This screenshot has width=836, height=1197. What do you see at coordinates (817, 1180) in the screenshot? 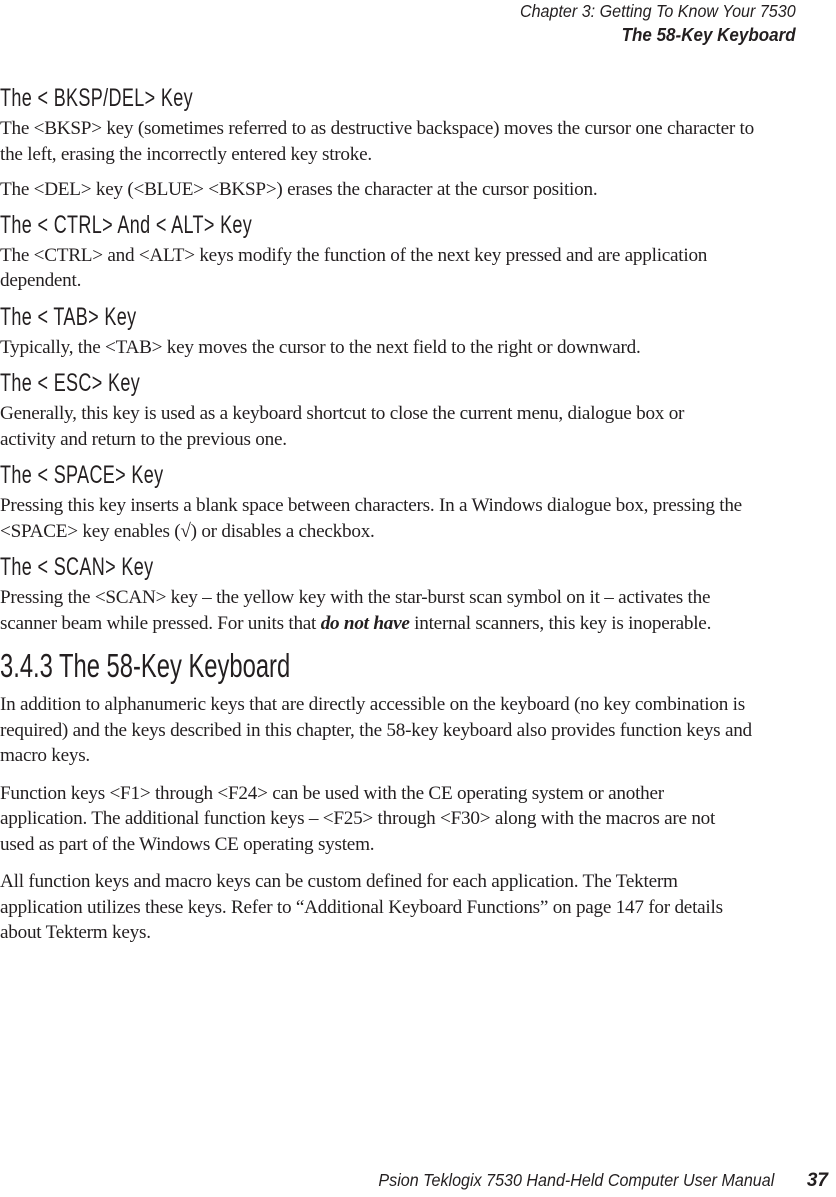
I see `page-number: 37` at bounding box center [817, 1180].